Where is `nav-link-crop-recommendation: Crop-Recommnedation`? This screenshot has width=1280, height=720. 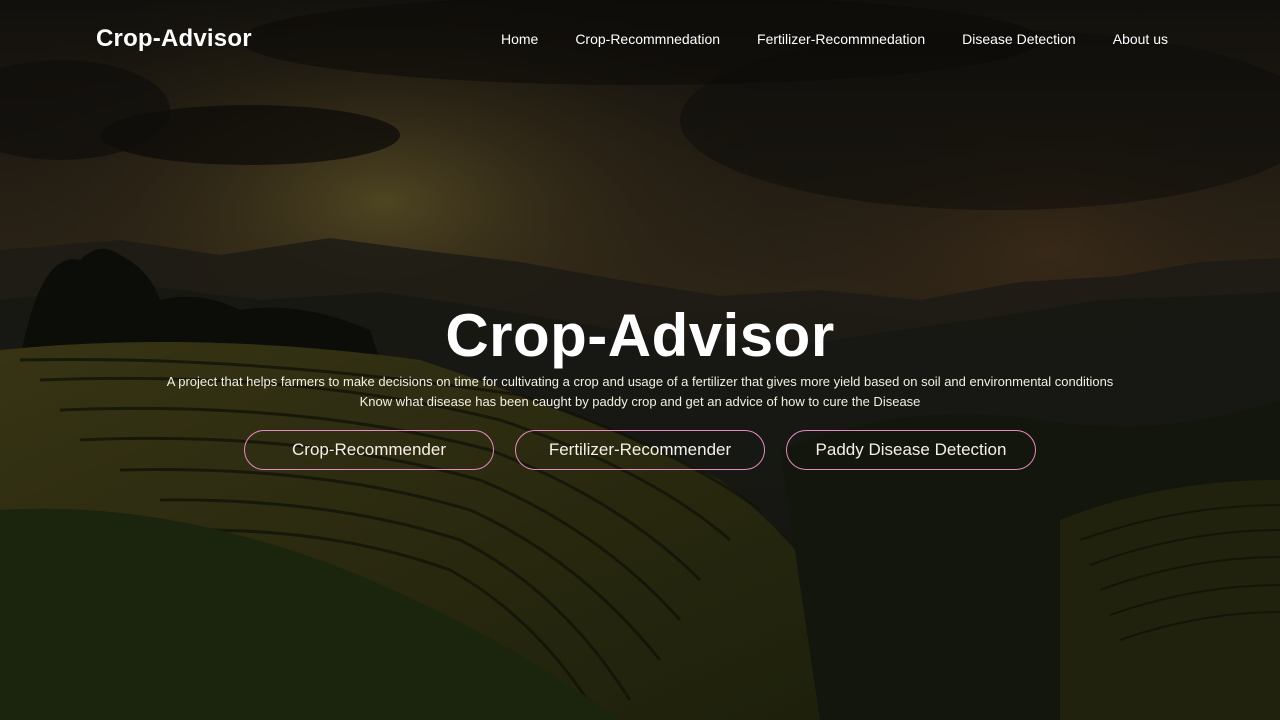 nav-link-crop-recommendation: Crop-Recommnedation is located at coordinates (647, 39).